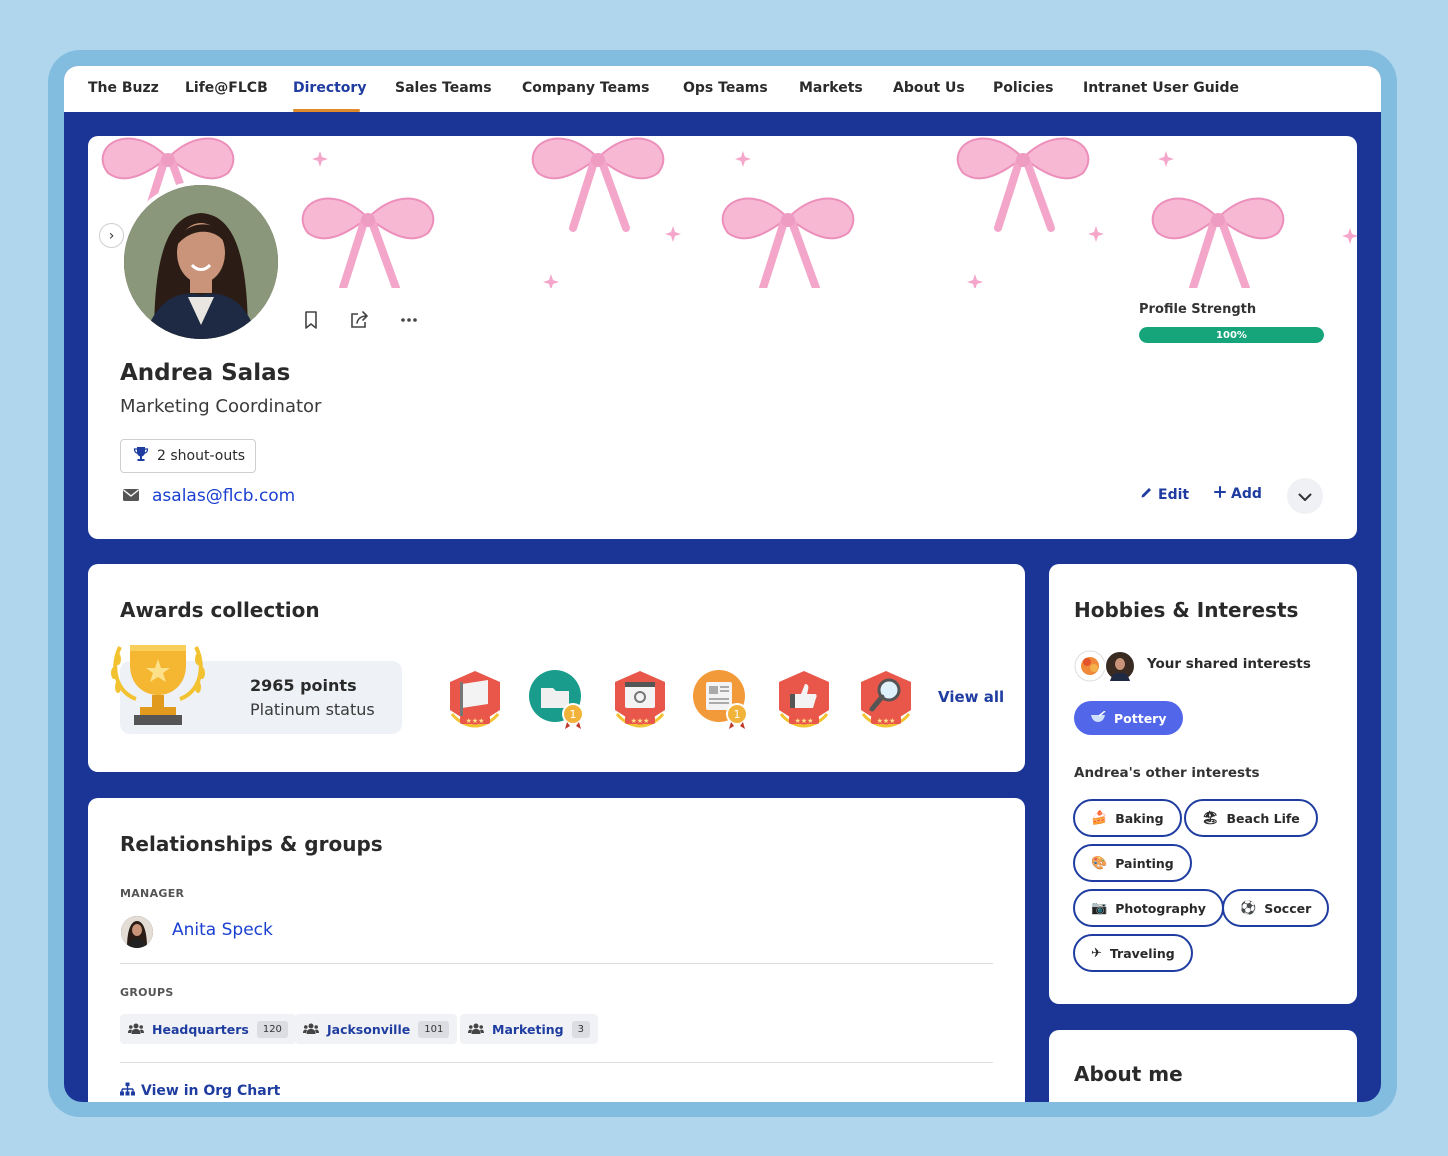  Describe the element at coordinates (211, 1091) in the screenshot. I see `org-chart-label: View in Org Chart` at that location.